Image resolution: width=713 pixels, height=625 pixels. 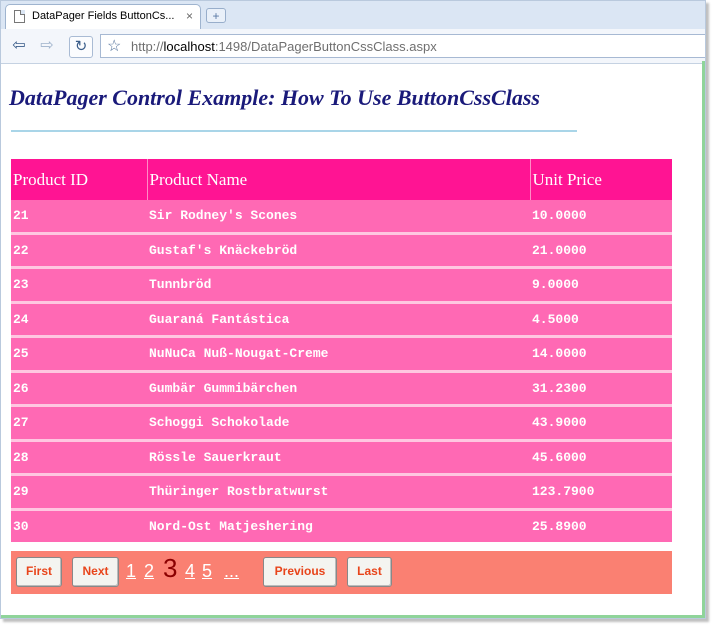 I want to click on last-page-button: Last, so click(x=369, y=572).